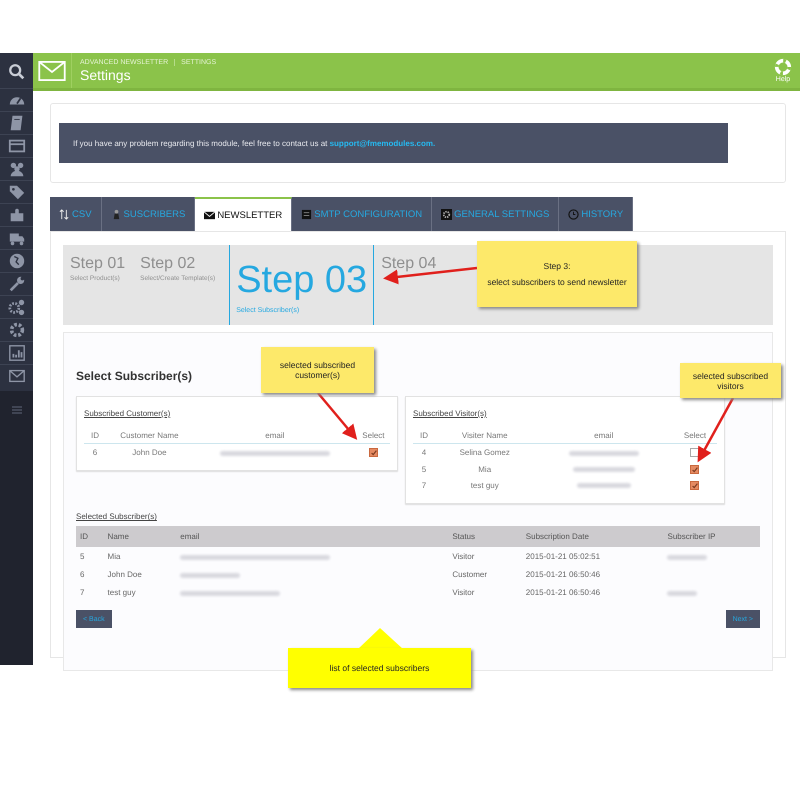  What do you see at coordinates (574, 214) in the screenshot?
I see `clock-icon` at bounding box center [574, 214].